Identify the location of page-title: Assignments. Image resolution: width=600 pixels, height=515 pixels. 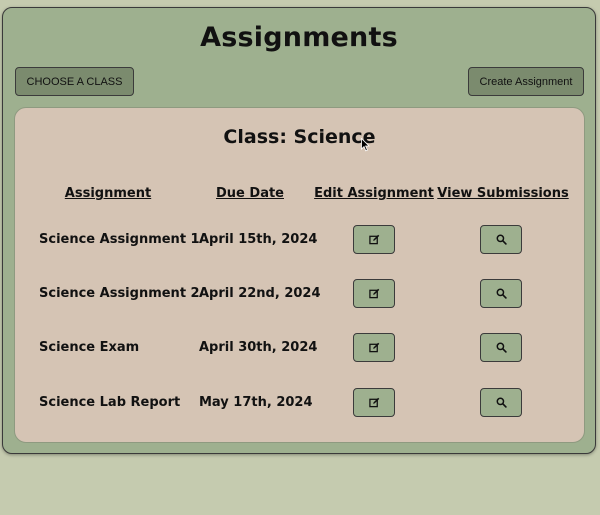
(299, 37).